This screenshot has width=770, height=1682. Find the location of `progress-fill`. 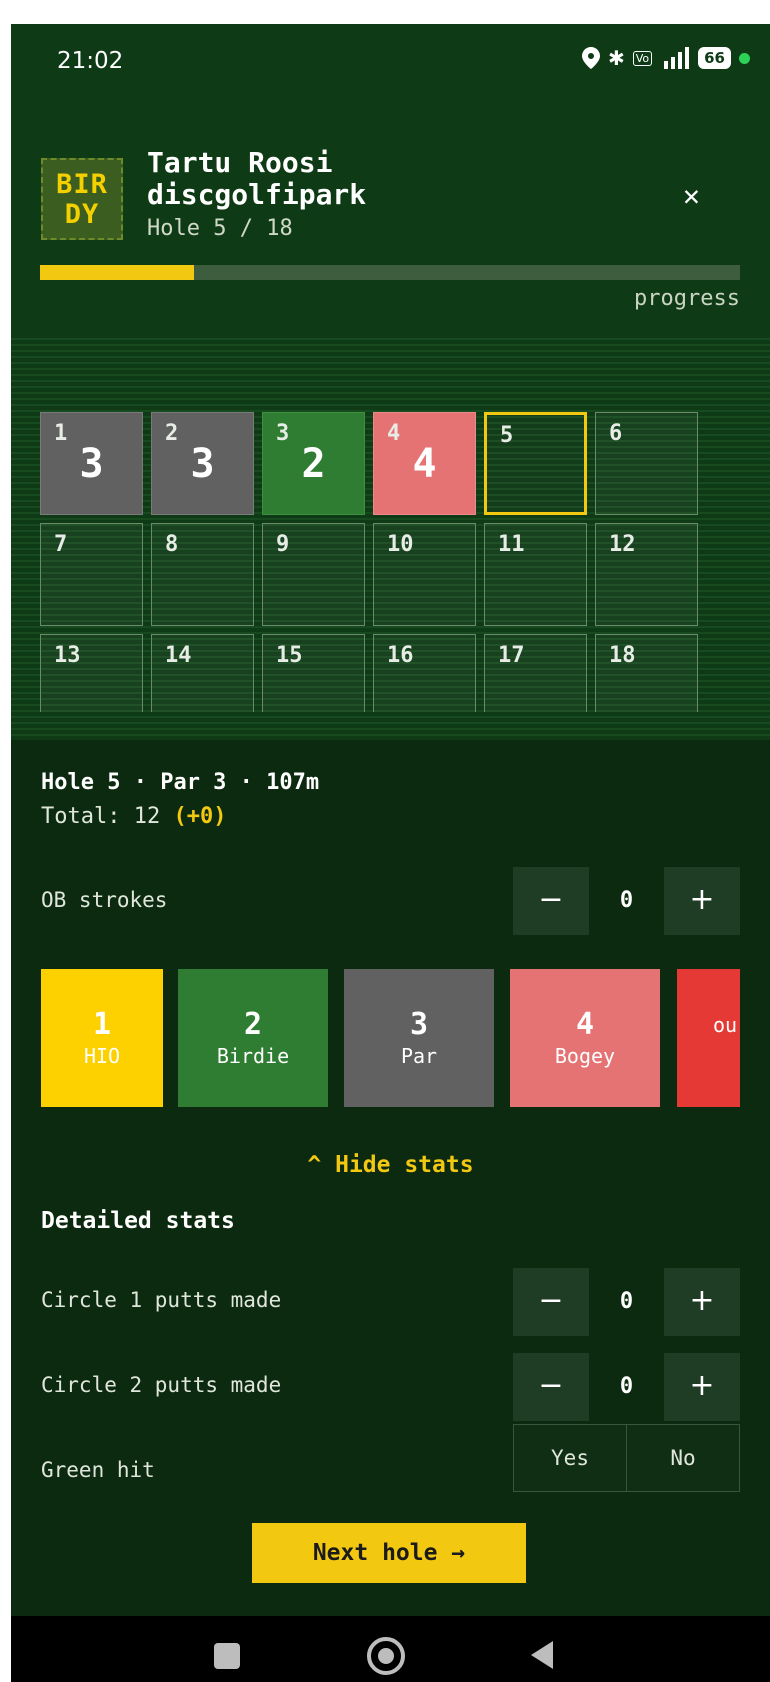

progress-fill is located at coordinates (117, 272).